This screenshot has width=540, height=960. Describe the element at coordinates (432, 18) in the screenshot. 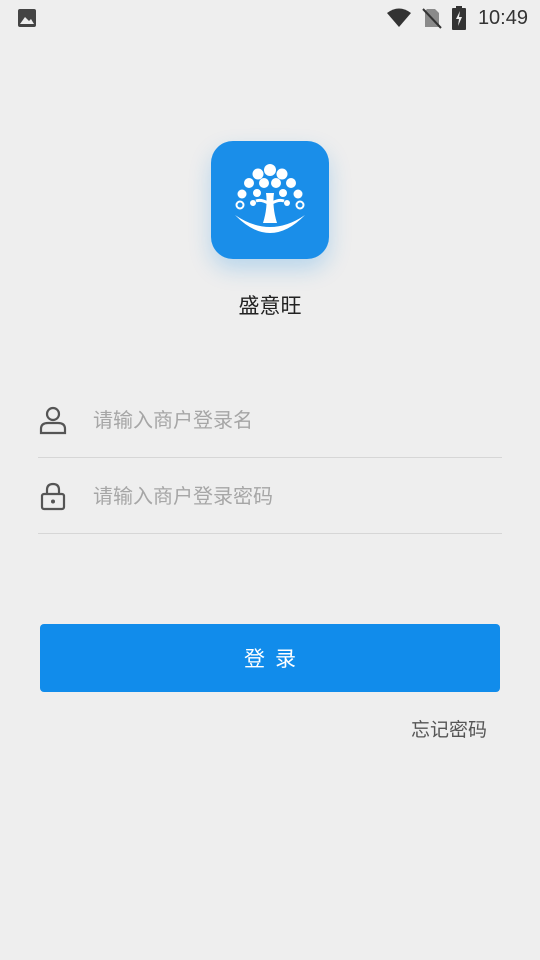

I see `no-sim-icon` at that location.